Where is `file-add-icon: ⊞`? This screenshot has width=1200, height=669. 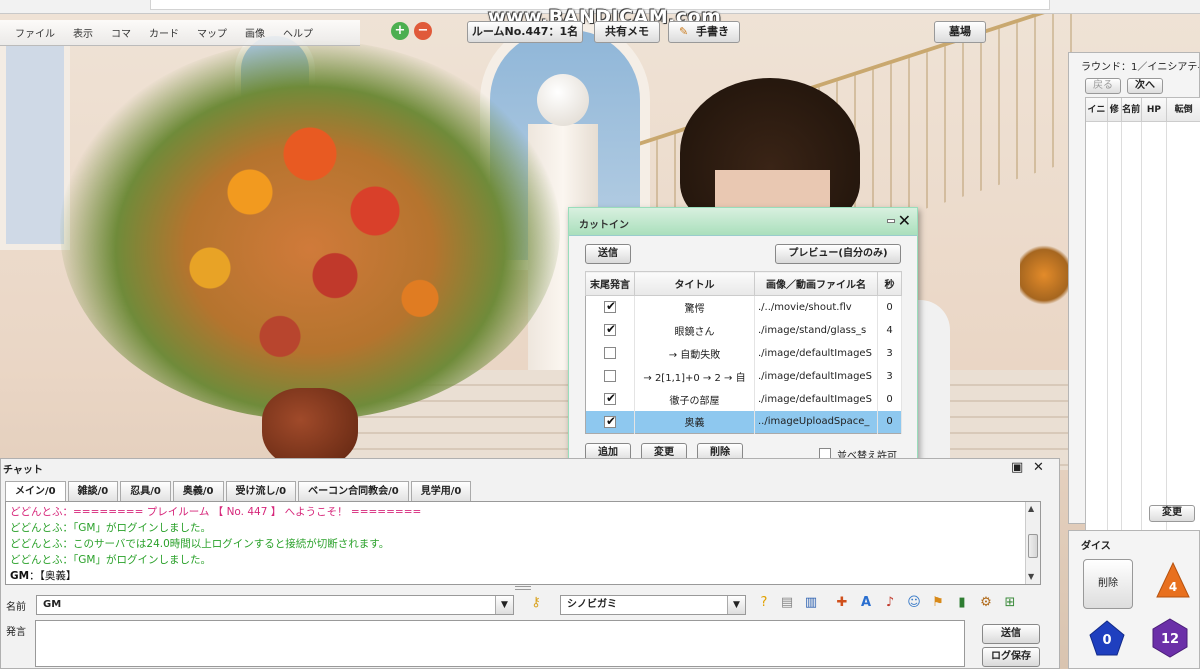
file-add-icon: ⊞ is located at coordinates (1010, 603).